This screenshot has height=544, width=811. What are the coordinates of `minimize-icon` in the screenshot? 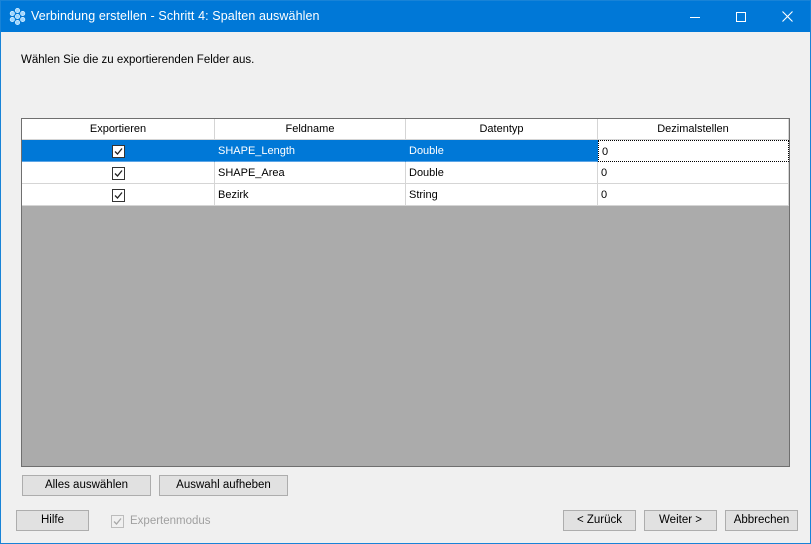 It's located at (695, 17).